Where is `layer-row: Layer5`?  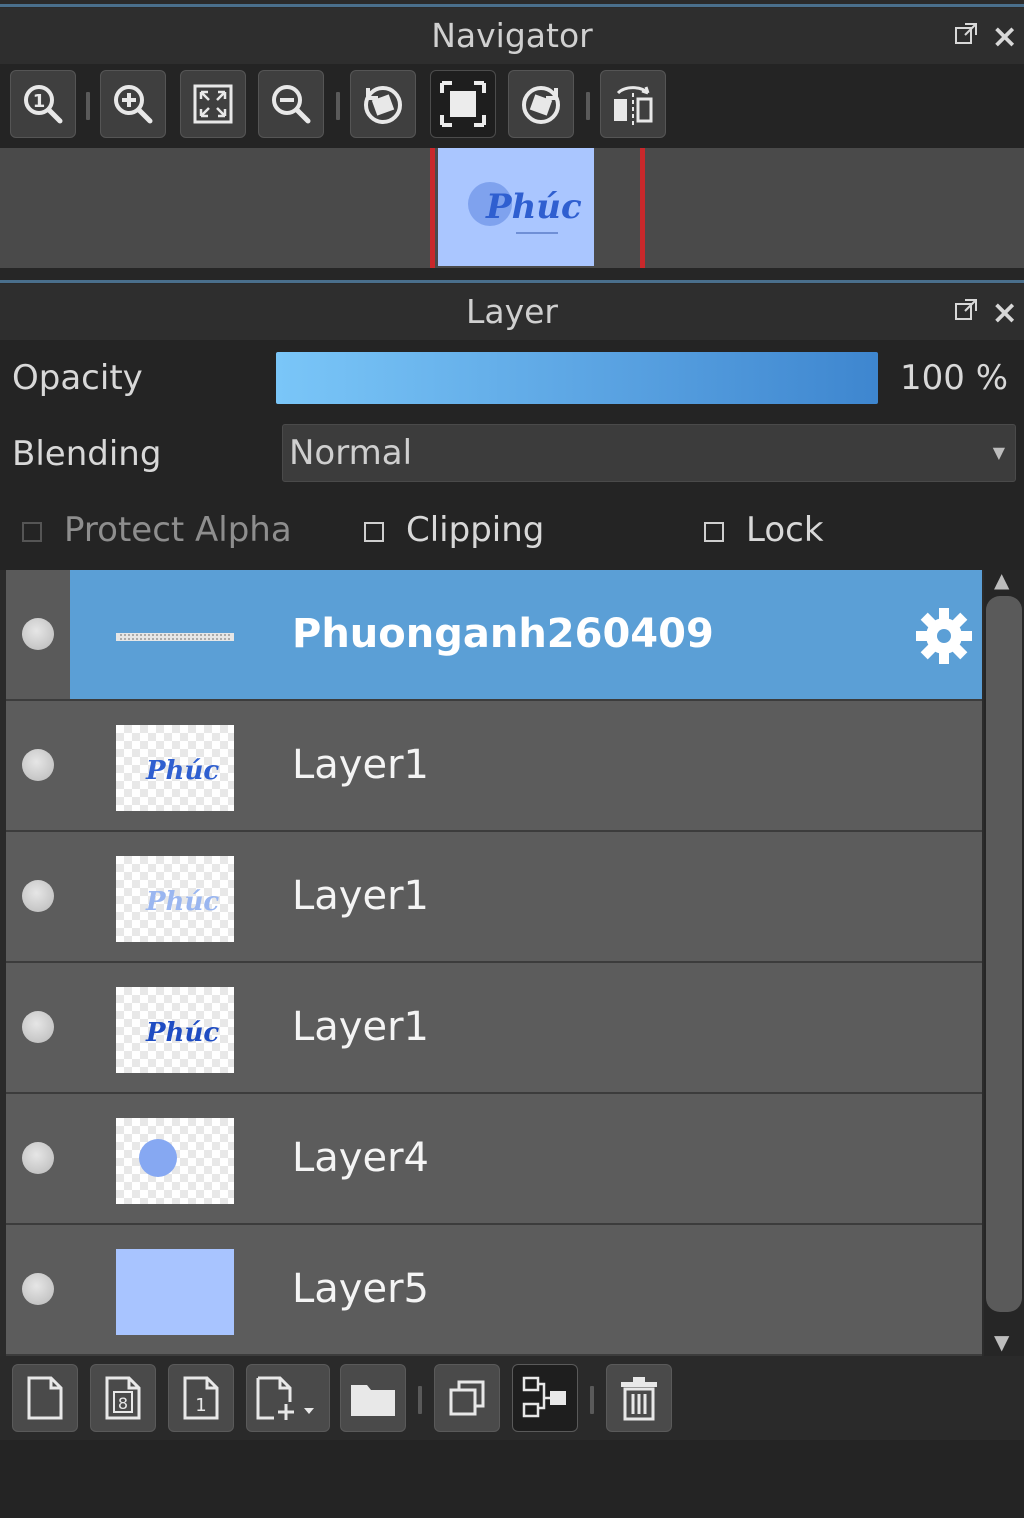
layer-row: Layer5 is located at coordinates (494, 1290).